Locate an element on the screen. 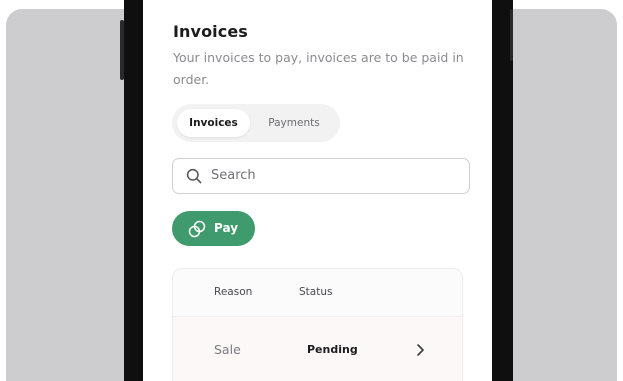 The height and width of the screenshot is (381, 623). chevron-right-icon is located at coordinates (420, 350).